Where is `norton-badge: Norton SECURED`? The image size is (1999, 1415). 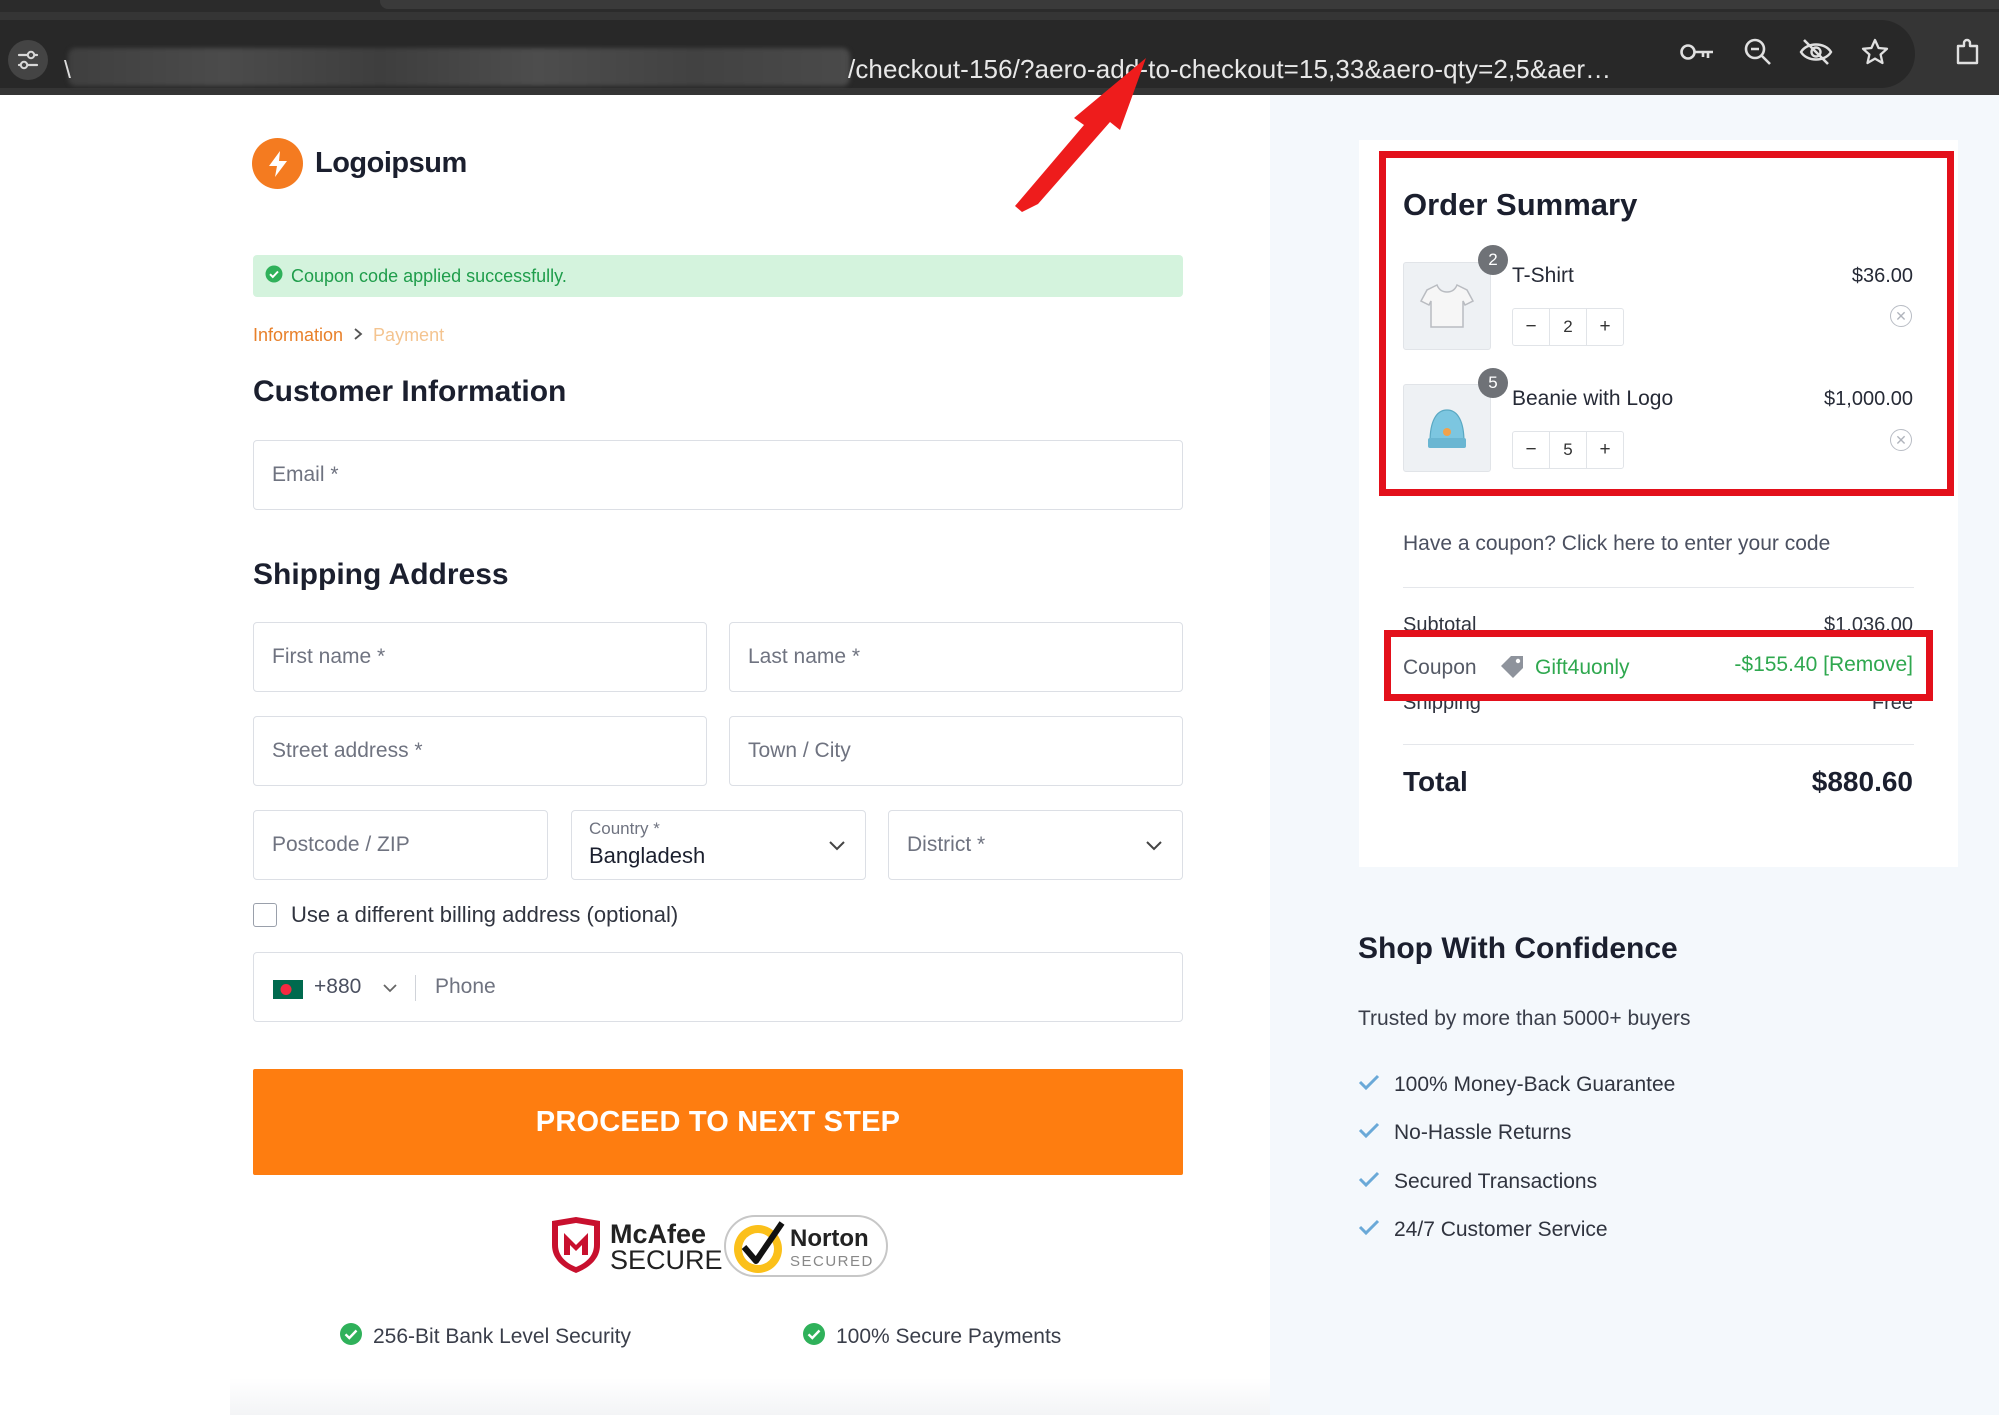
norton-badge: Norton SECURED is located at coordinates (806, 1246).